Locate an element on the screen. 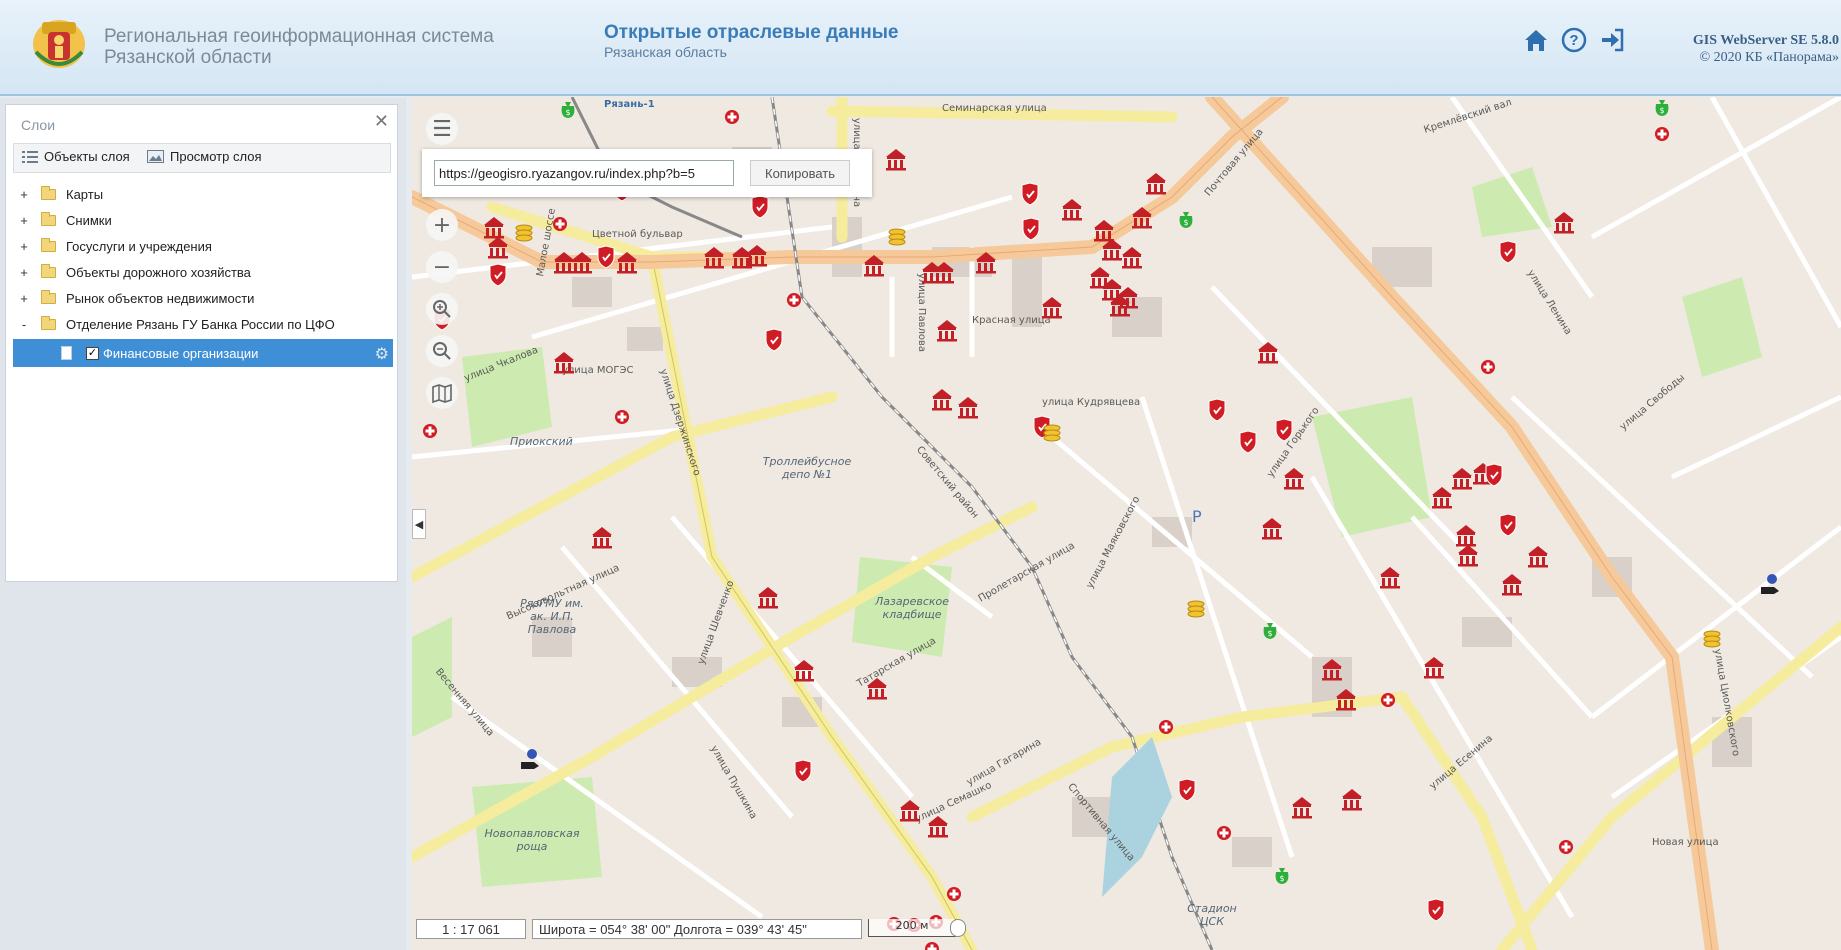 The height and width of the screenshot is (950, 1841). minus-icon: − is located at coordinates (442, 267).